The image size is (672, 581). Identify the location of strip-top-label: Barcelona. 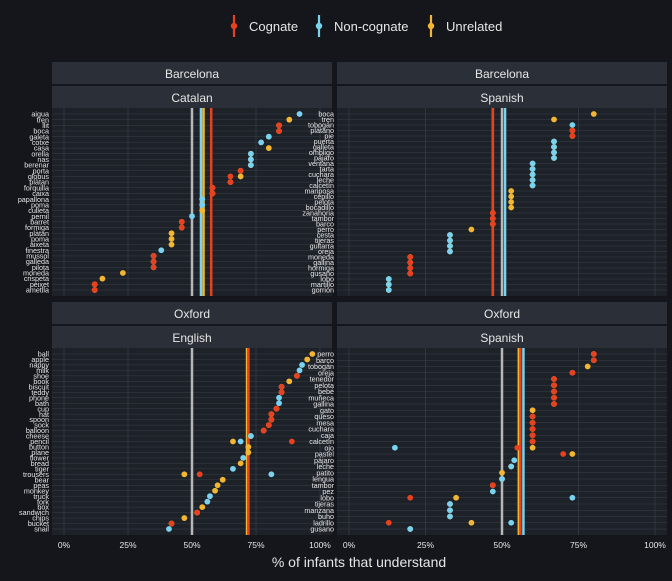
(502, 74).